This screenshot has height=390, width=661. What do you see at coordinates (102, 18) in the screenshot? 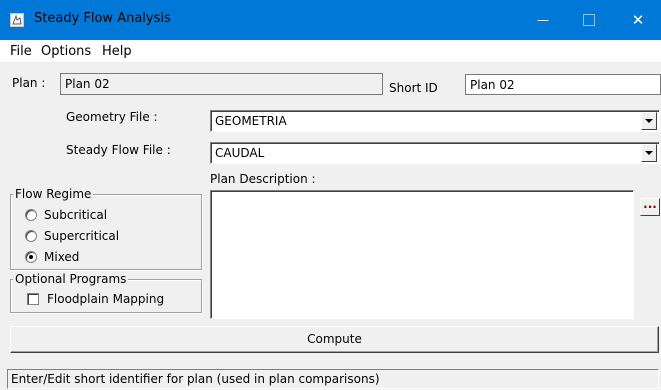
I see `window-title: Steady Flow Analysis` at bounding box center [102, 18].